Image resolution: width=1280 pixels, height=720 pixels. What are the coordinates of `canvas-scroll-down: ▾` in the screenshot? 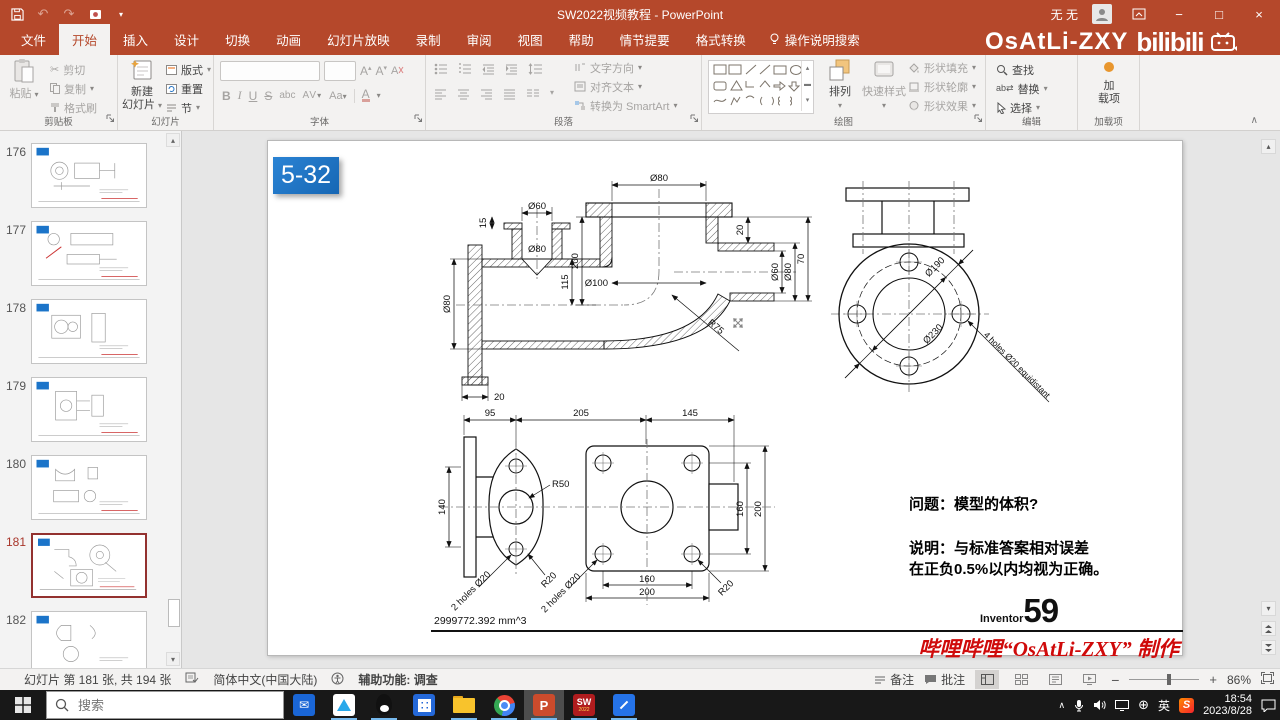 It's located at (1268, 608).